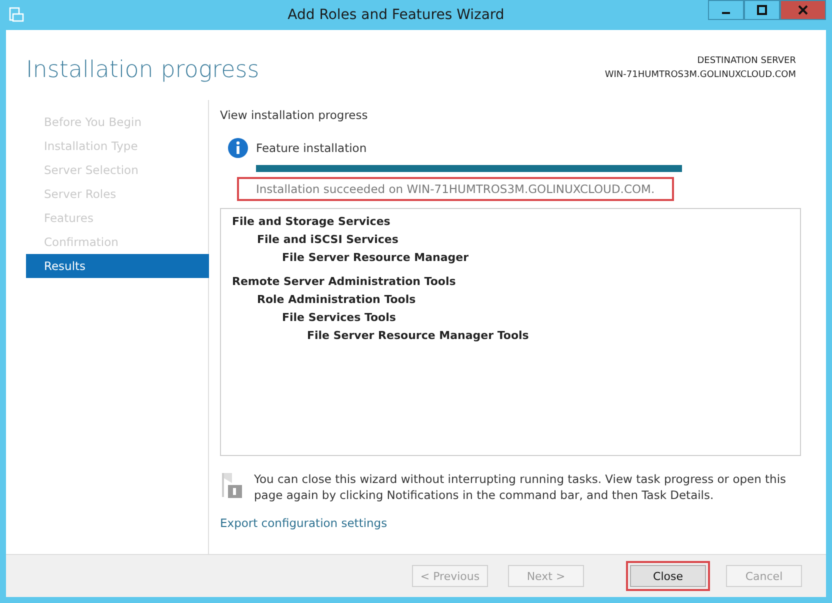 This screenshot has height=603, width=832. What do you see at coordinates (311, 222) in the screenshot?
I see `result-item: File and Storage Services` at bounding box center [311, 222].